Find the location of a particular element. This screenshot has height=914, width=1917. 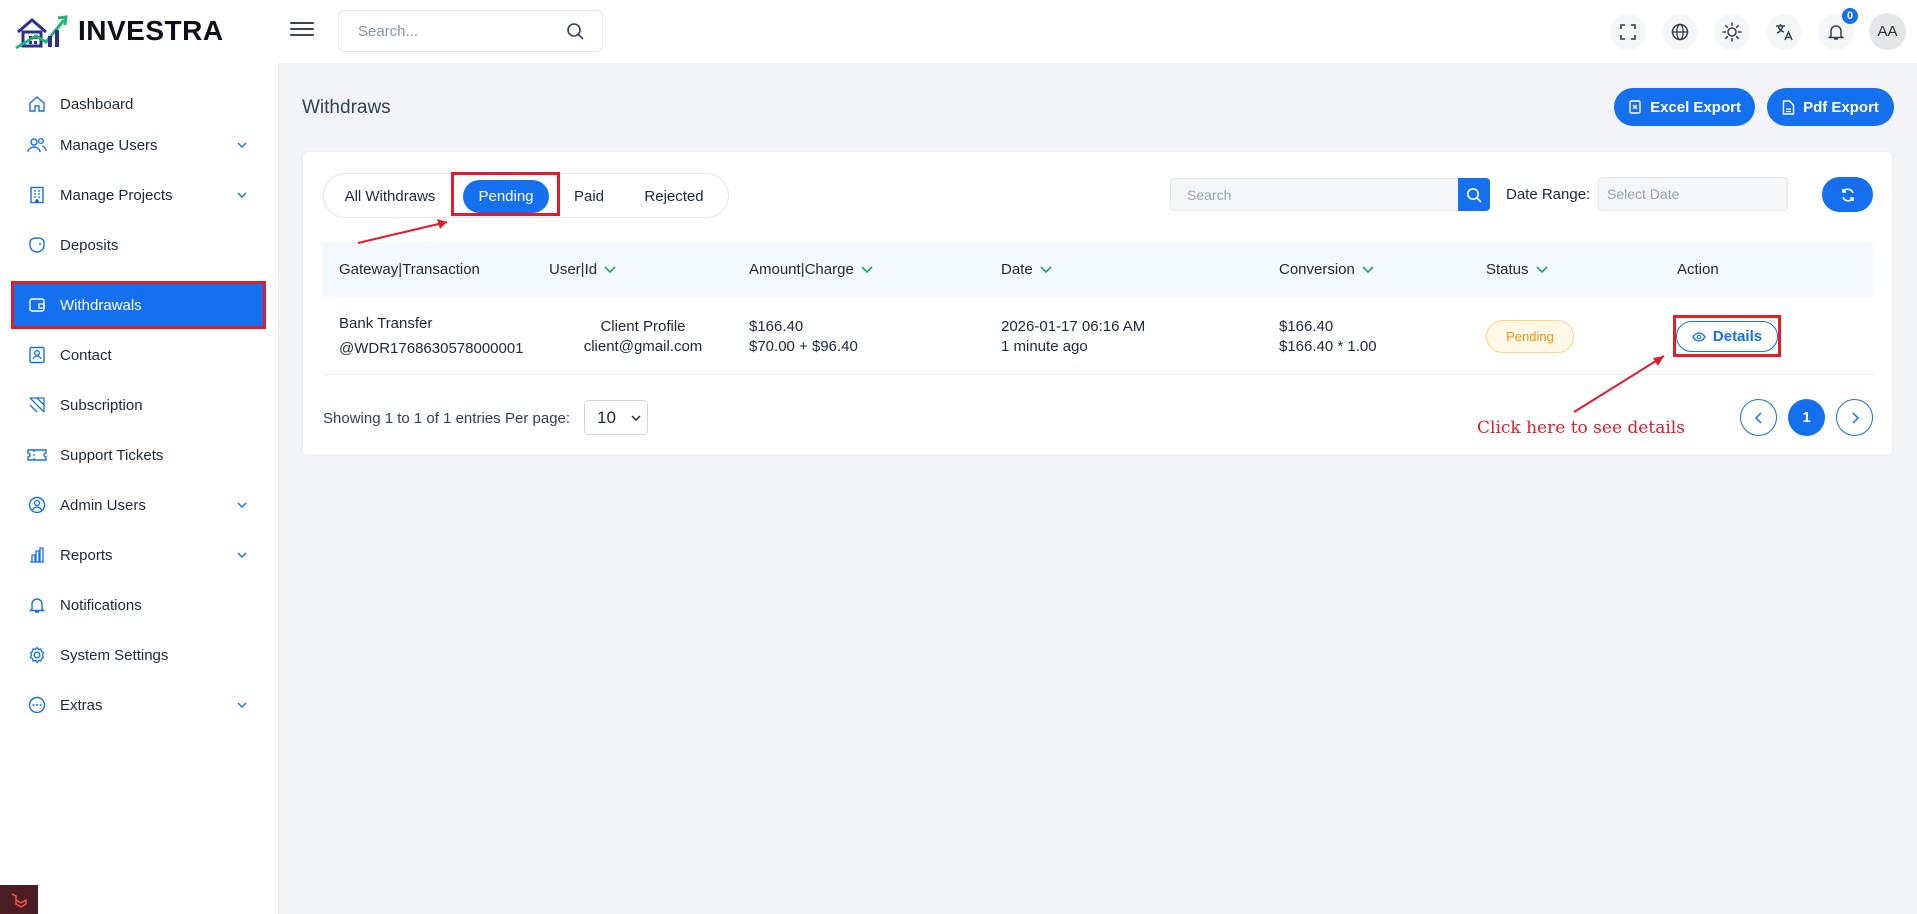

details-button: Details is located at coordinates (1727, 336).